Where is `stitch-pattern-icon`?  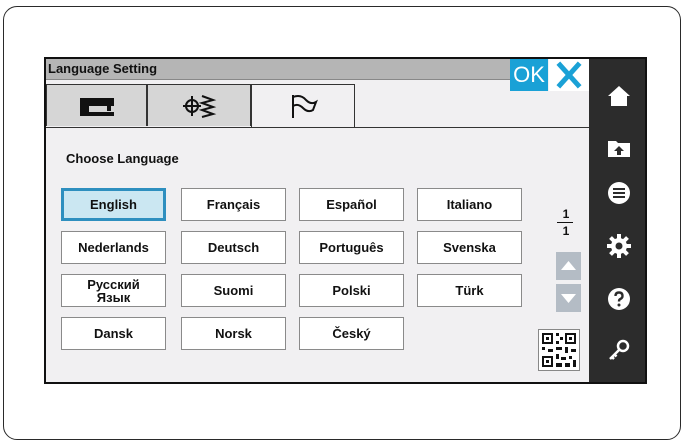
stitch-pattern-icon is located at coordinates (200, 106).